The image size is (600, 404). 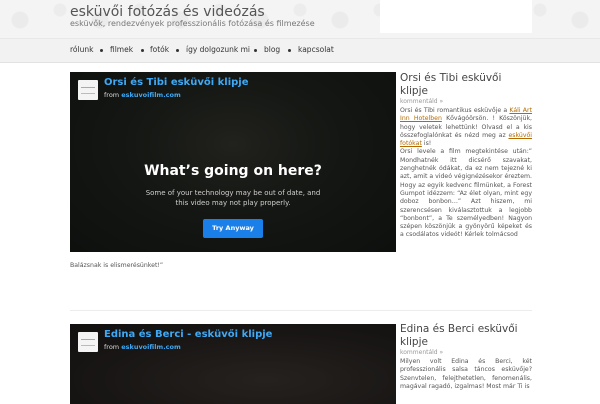 I want to click on post-text: Orsi és Tibi romantikus esküvője a, so click(x=454, y=110).